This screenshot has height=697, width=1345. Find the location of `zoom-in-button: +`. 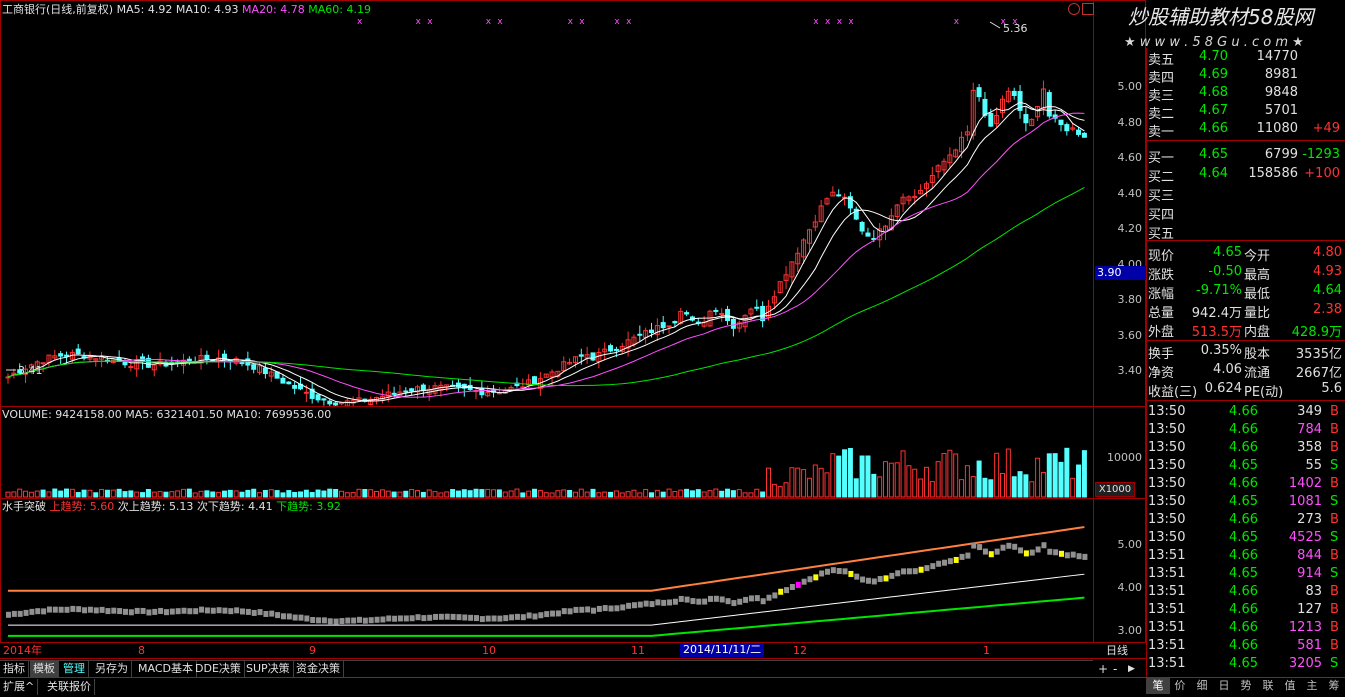

zoom-in-button: + is located at coordinates (1103, 669).